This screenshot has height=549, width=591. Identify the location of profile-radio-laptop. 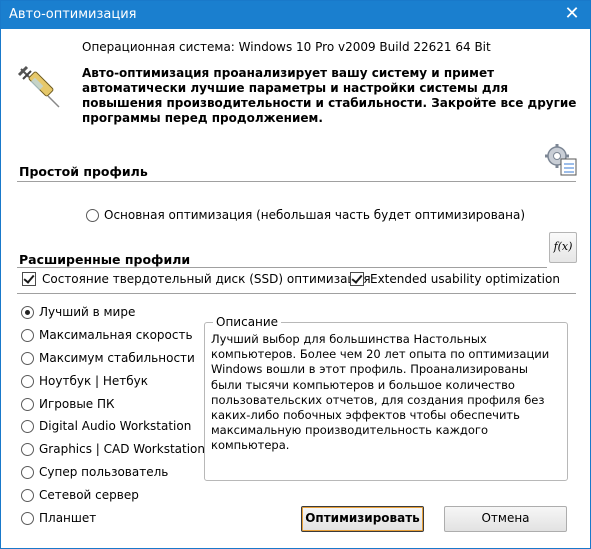
(27, 381).